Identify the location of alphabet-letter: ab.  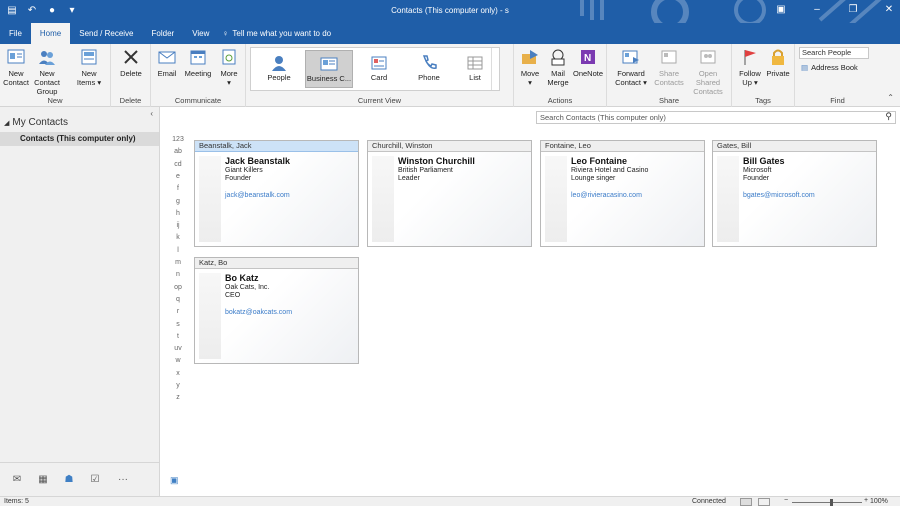
(178, 151).